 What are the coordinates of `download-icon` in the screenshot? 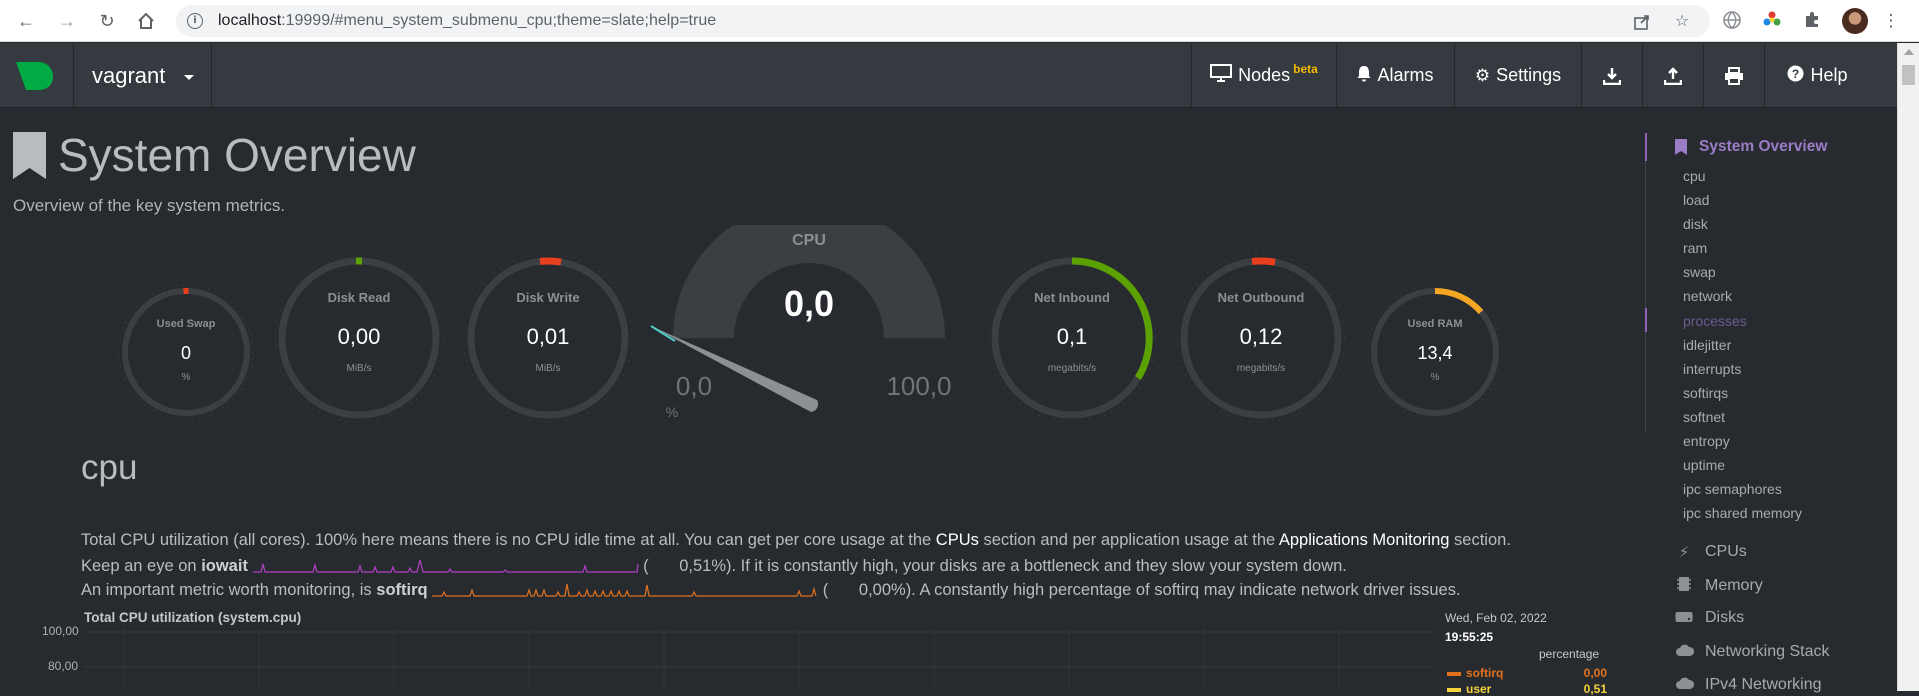 It's located at (1612, 76).